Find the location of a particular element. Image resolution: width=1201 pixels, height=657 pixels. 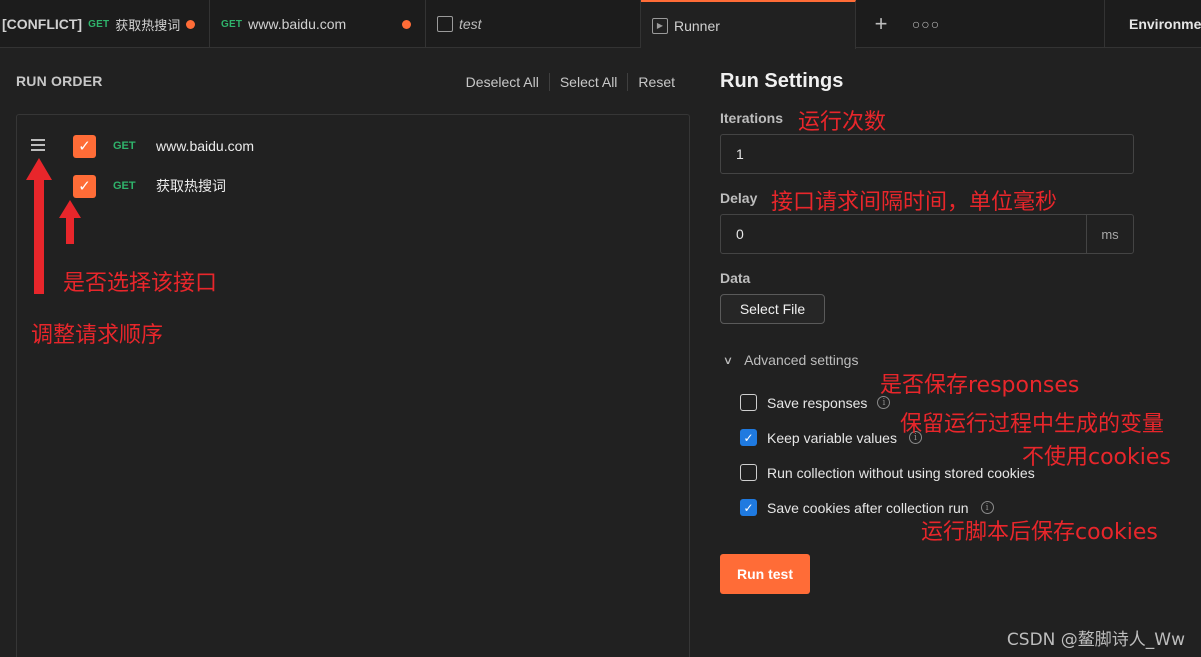

run-order-title: RUN ORDER is located at coordinates (59, 81).